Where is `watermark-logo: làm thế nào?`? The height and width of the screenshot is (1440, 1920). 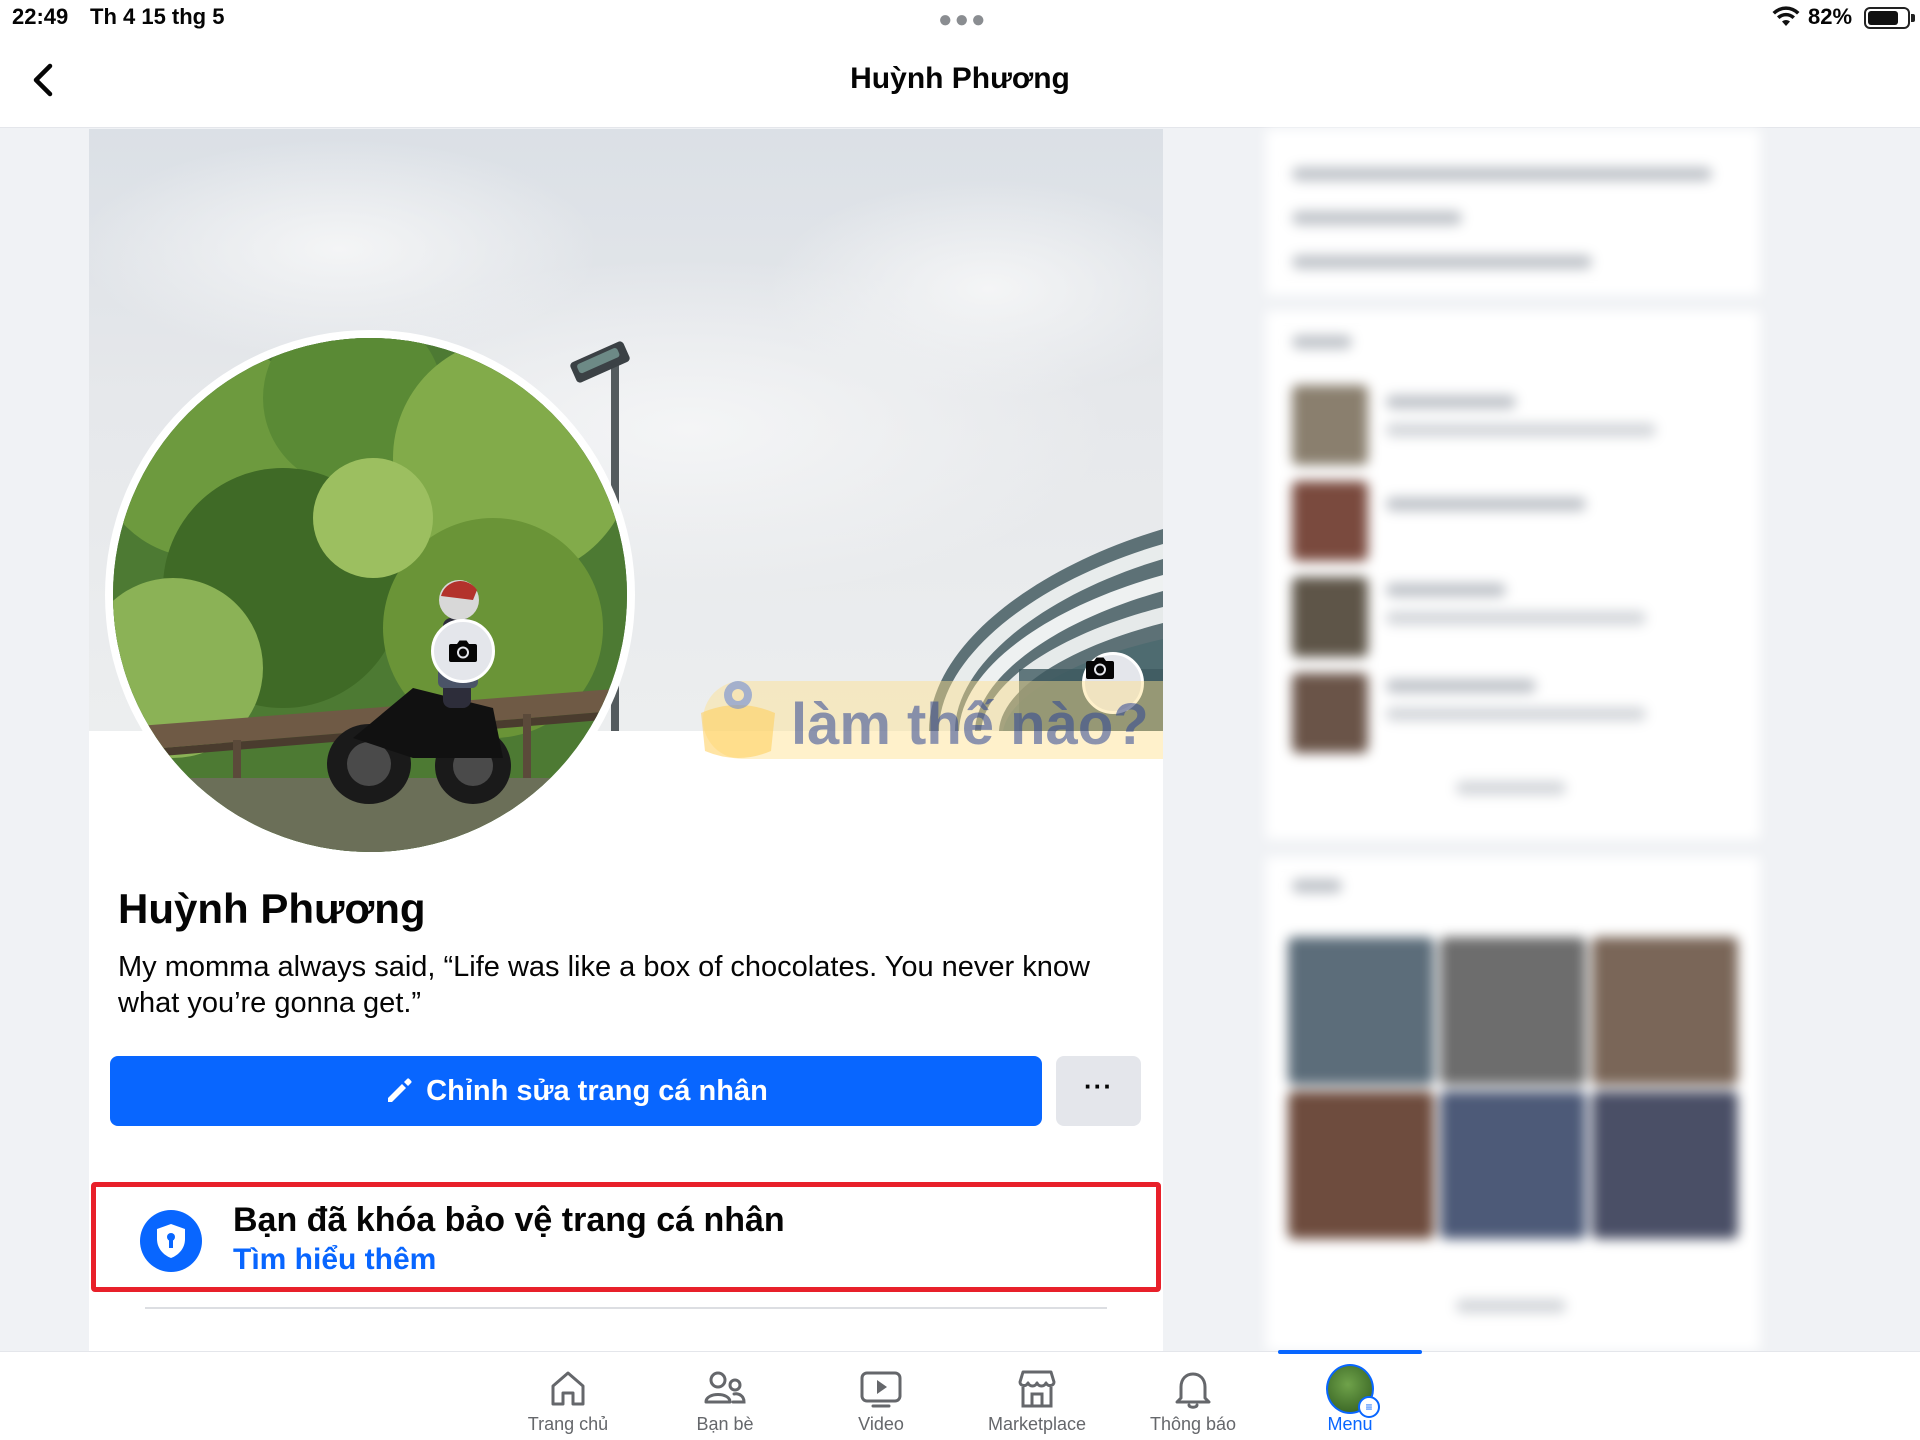 watermark-logo: làm thế nào? is located at coordinates (932, 720).